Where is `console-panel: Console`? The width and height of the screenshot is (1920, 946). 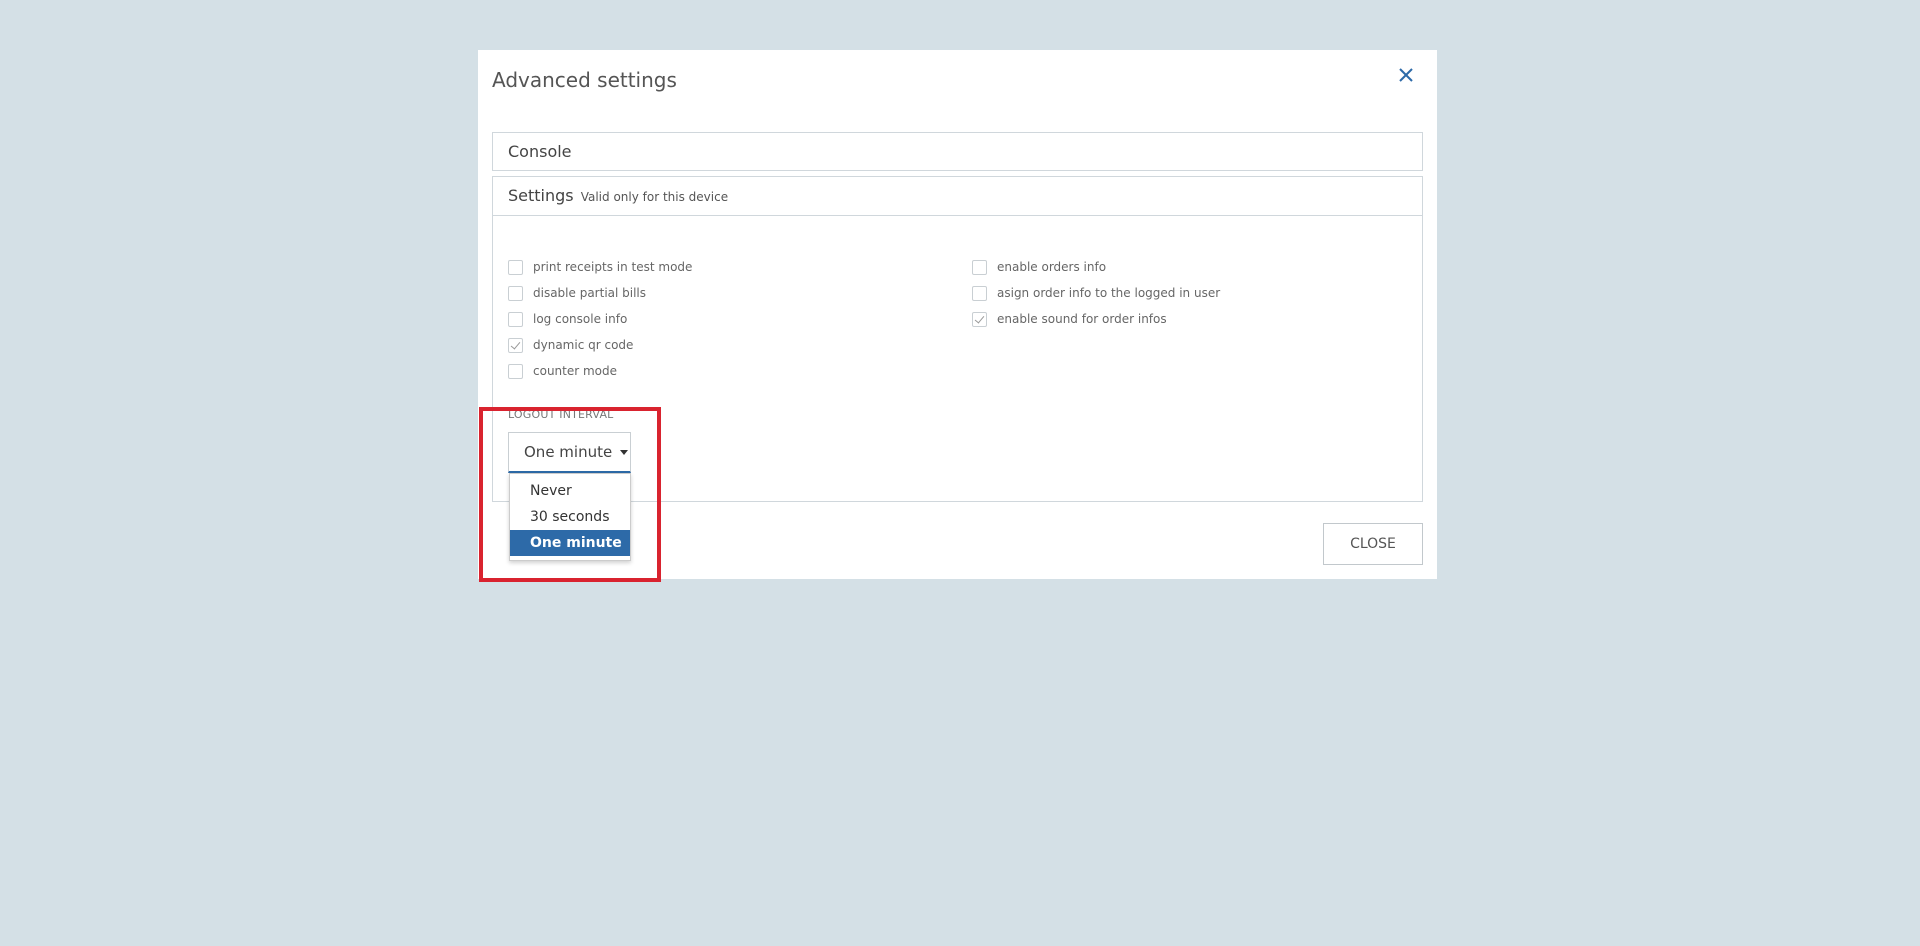
console-panel: Console is located at coordinates (957, 151).